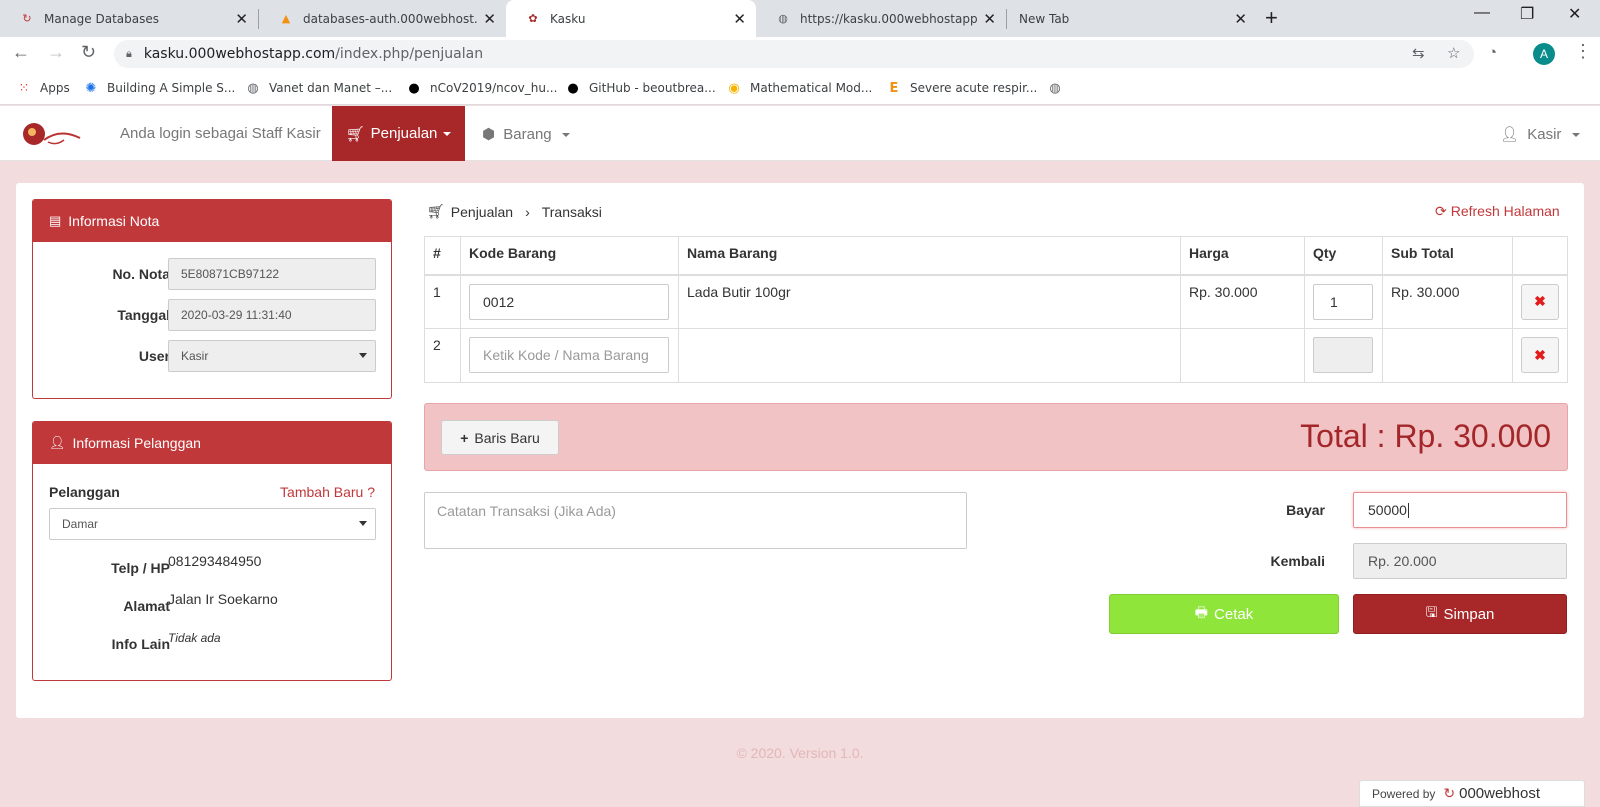 Image resolution: width=1600 pixels, height=807 pixels. What do you see at coordinates (52, 135) in the screenshot?
I see `lada-ibu-logo` at bounding box center [52, 135].